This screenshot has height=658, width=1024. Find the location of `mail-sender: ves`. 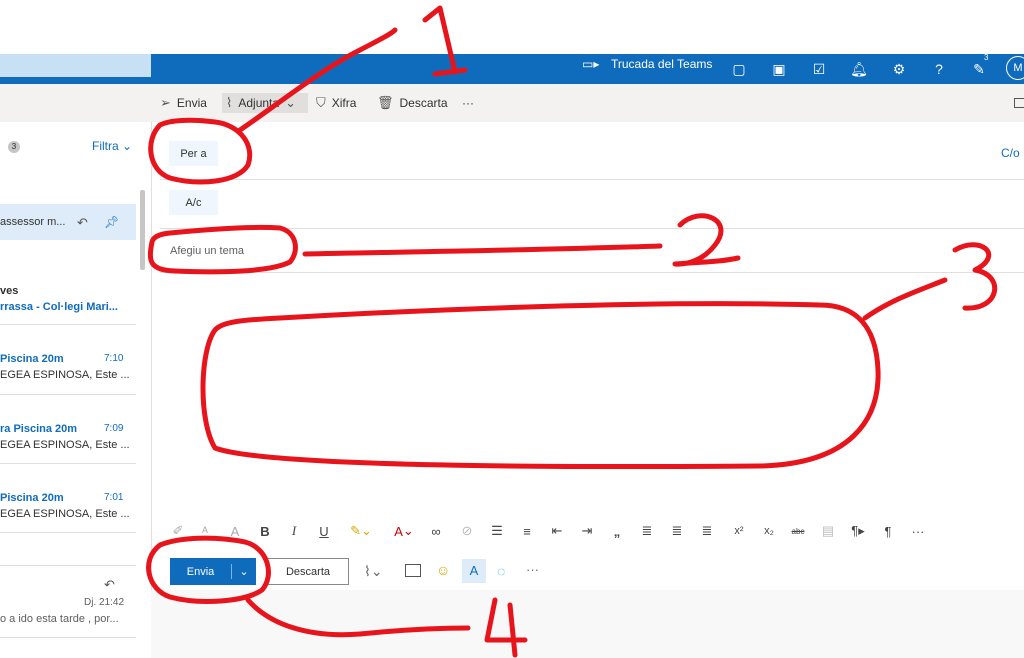

mail-sender: ves is located at coordinates (9, 291).